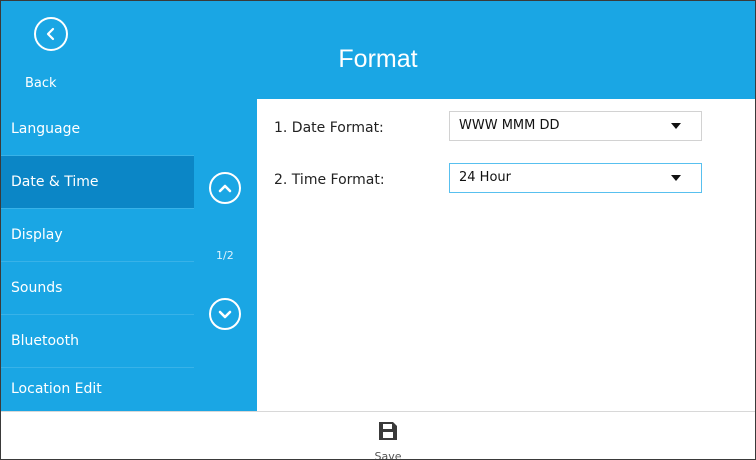 The width and height of the screenshot is (756, 460). What do you see at coordinates (37, 235) in the screenshot?
I see `sidebar-item-label: Display` at bounding box center [37, 235].